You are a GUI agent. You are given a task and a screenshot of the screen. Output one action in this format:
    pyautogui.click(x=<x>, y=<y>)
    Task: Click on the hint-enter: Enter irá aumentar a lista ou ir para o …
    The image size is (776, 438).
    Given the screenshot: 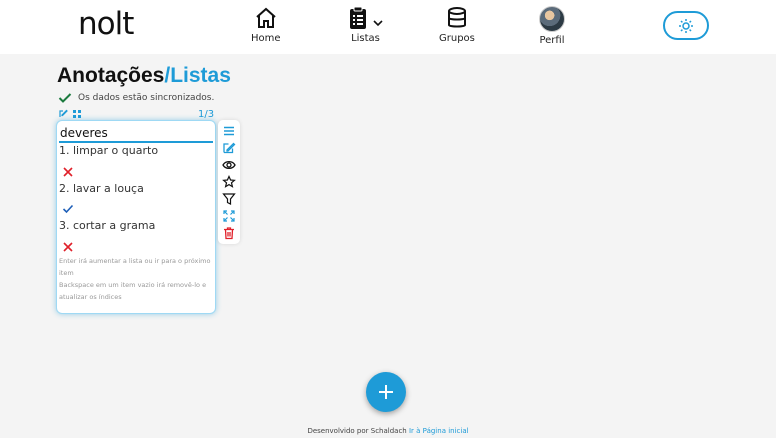 What is the action you would take?
    pyautogui.click(x=135, y=267)
    